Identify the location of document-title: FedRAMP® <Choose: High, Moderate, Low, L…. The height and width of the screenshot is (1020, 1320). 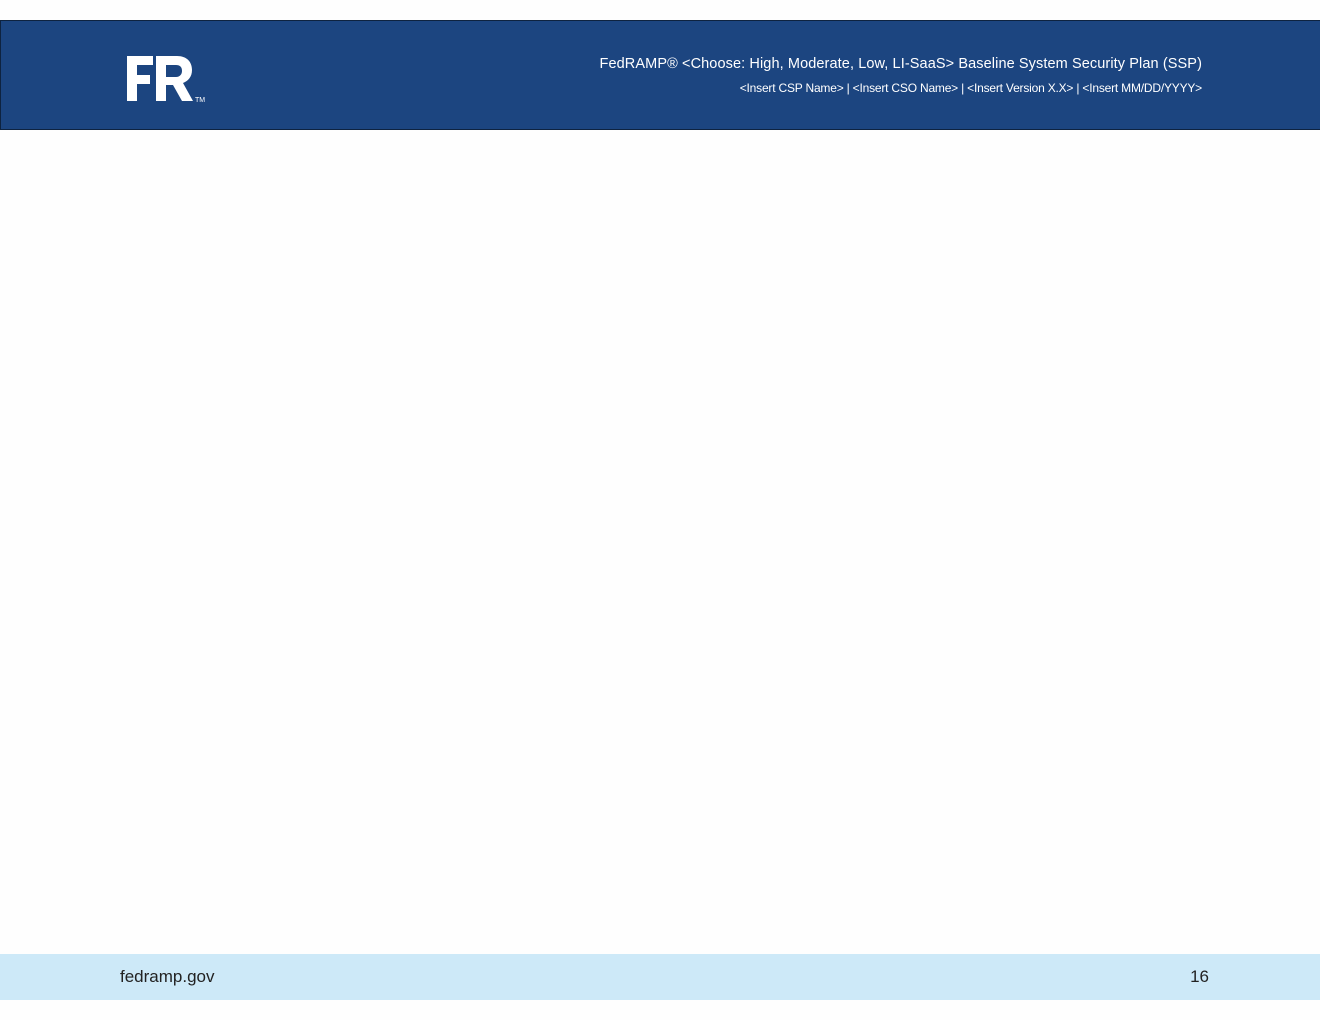
(900, 64).